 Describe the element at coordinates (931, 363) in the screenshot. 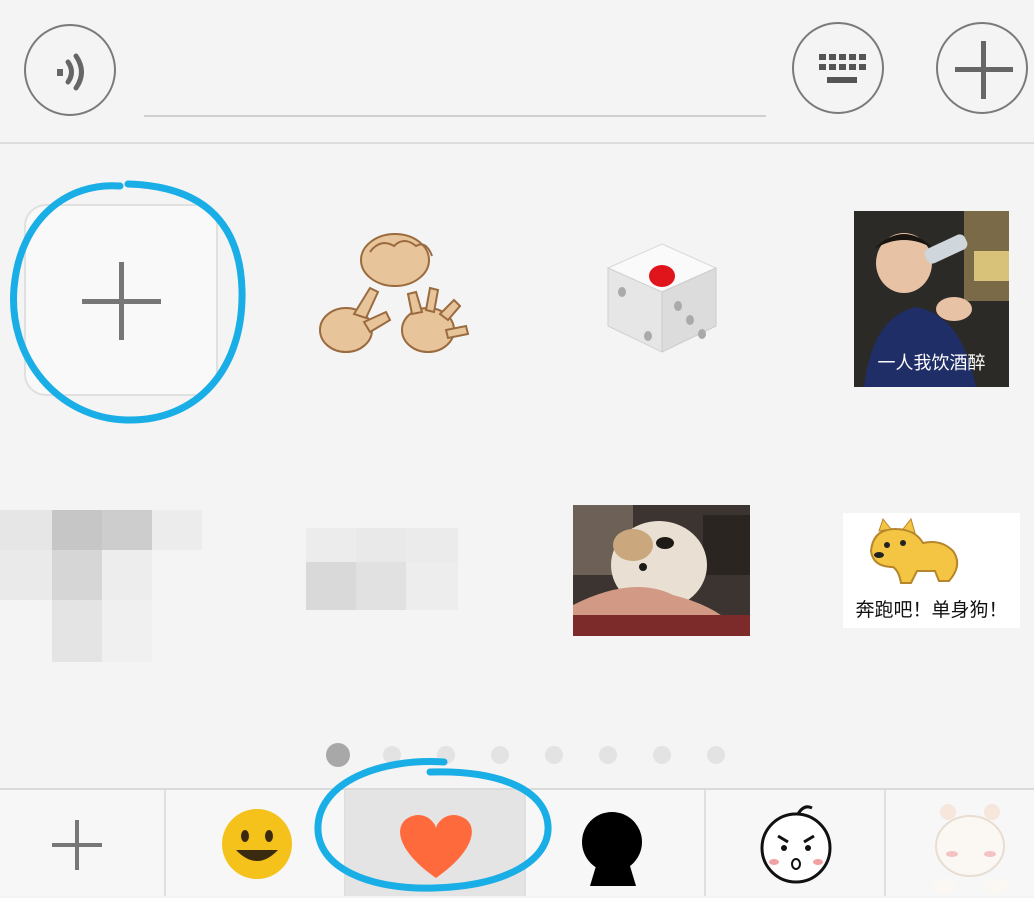

I see `sticker-caption: 一人我饮酒醉` at that location.